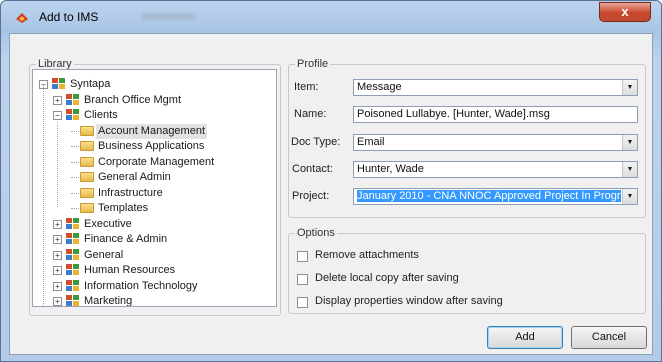  Describe the element at coordinates (495, 142) in the screenshot. I see `doctype-select: Email ▼` at that location.